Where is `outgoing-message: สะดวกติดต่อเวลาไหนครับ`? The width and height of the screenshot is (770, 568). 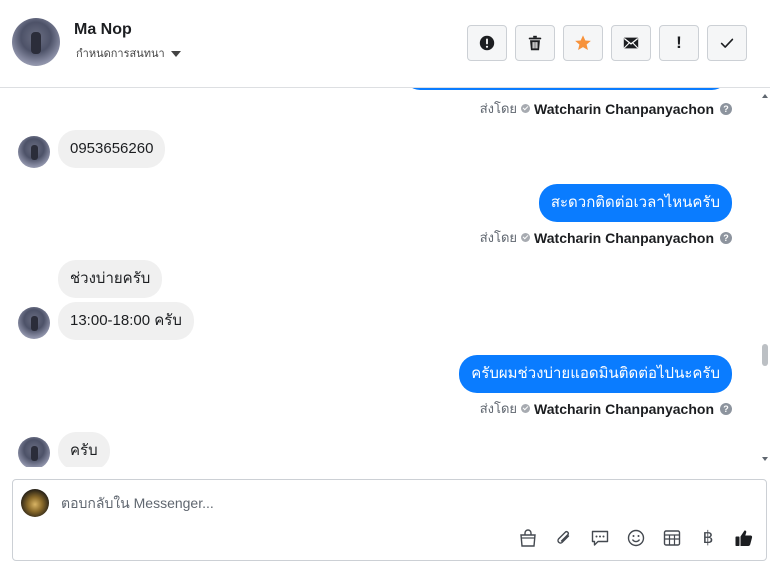 outgoing-message: สะดวกติดต่อเวลาไหนครับ is located at coordinates (635, 203).